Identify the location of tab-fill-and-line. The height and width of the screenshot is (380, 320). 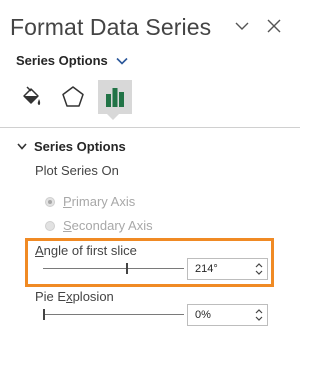
(31, 97).